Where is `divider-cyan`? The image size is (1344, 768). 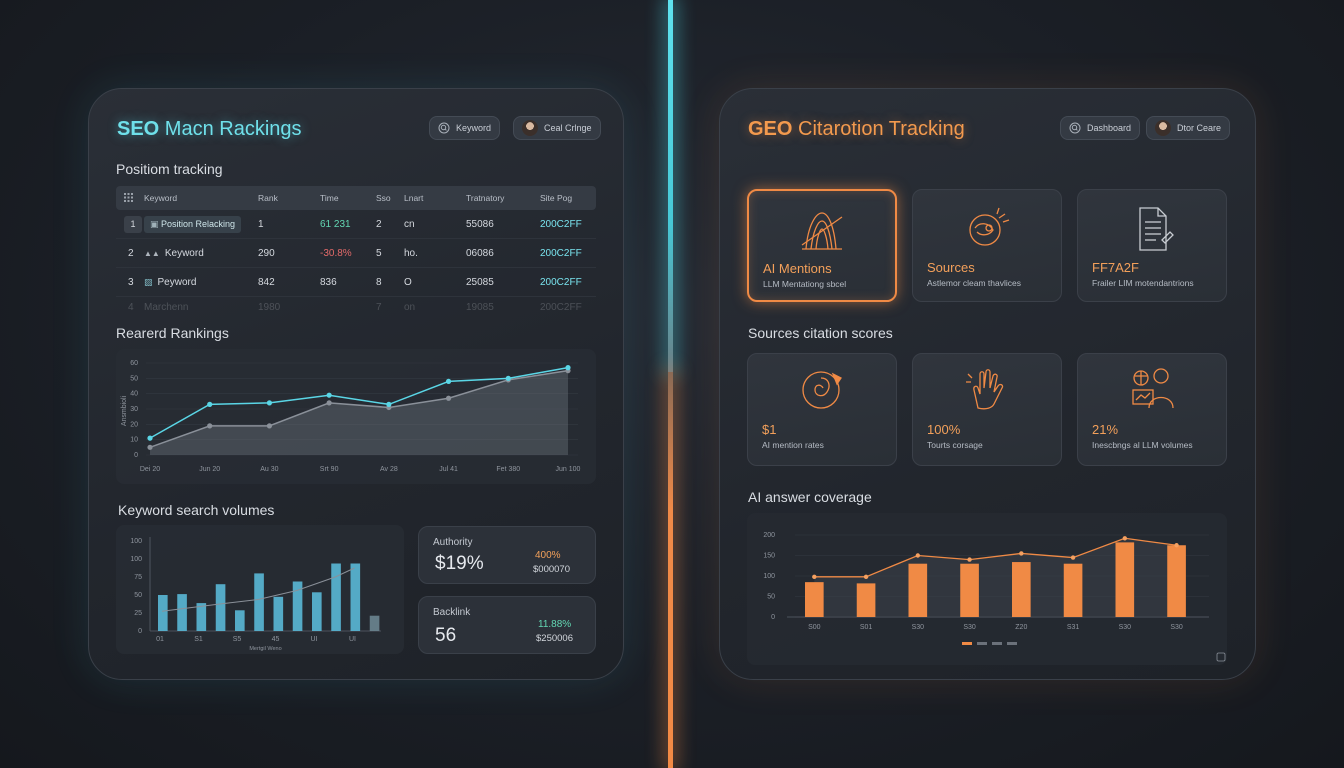 divider-cyan is located at coordinates (670, 186).